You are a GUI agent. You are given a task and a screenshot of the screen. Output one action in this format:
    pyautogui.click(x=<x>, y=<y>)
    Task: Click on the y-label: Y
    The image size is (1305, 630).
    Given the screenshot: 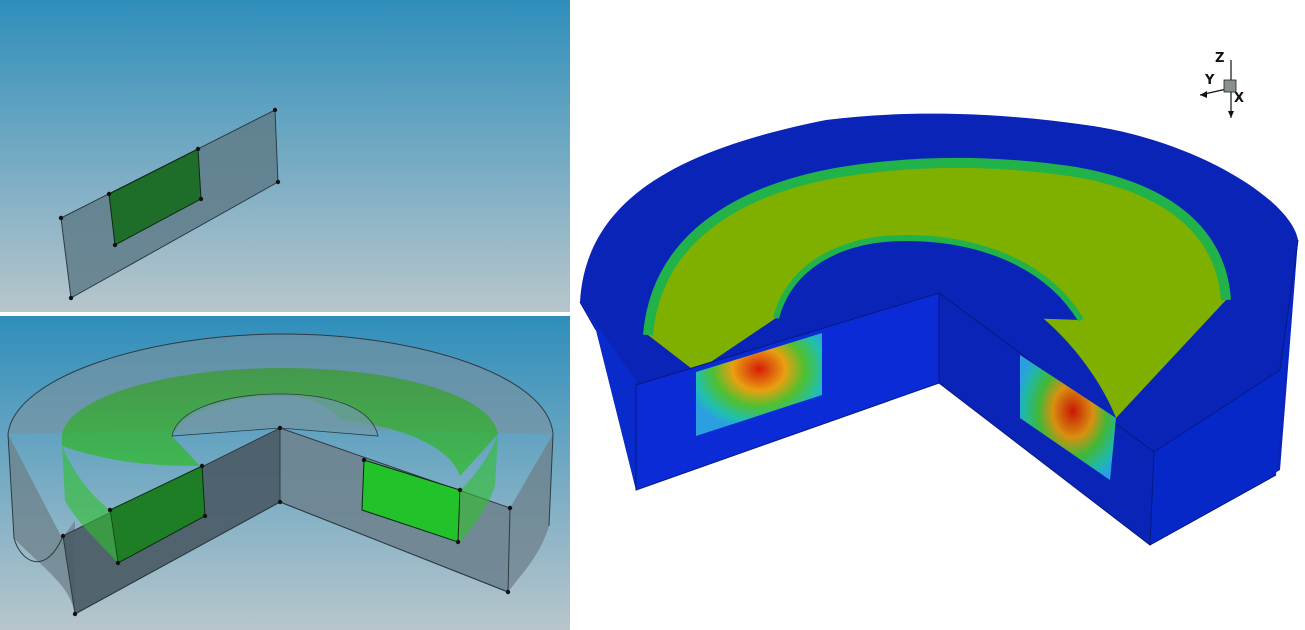 What is the action you would take?
    pyautogui.click(x=1209, y=80)
    